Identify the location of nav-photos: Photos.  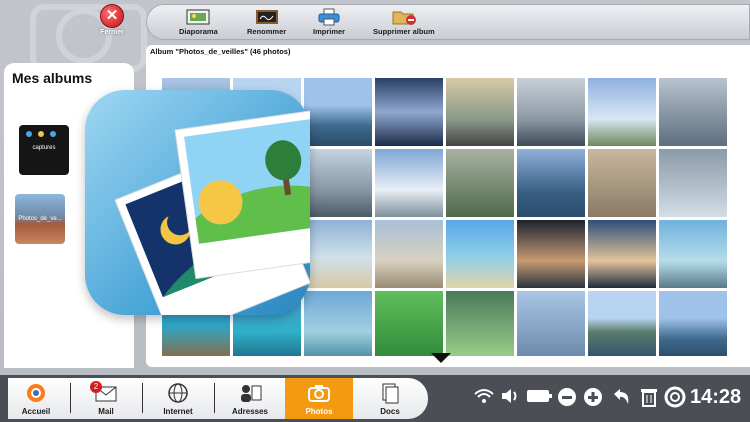
(319, 398).